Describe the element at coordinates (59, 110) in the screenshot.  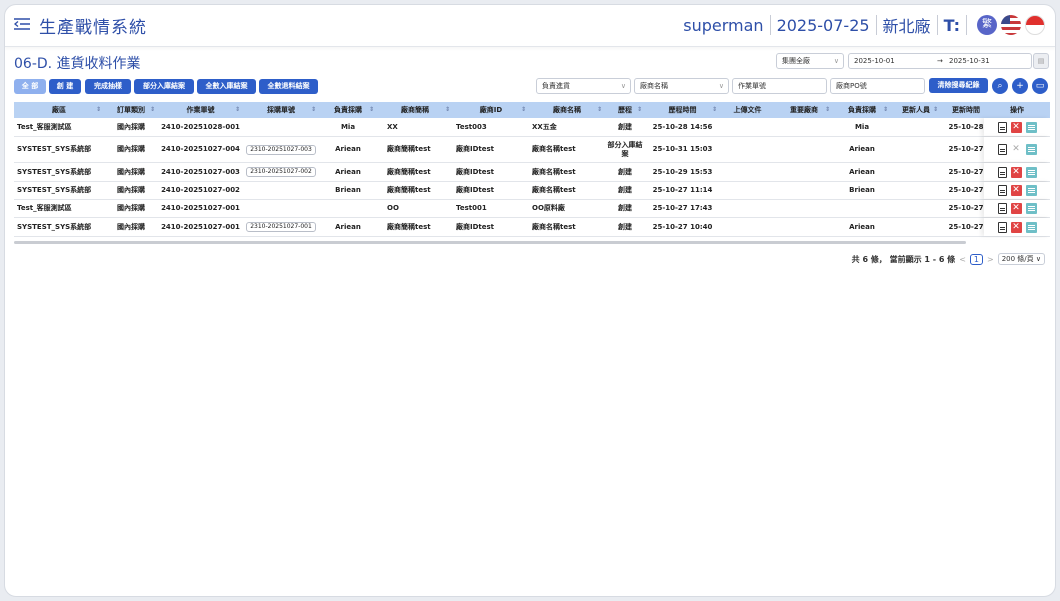
I see `col-header-plant: 廠區 ⇕` at that location.